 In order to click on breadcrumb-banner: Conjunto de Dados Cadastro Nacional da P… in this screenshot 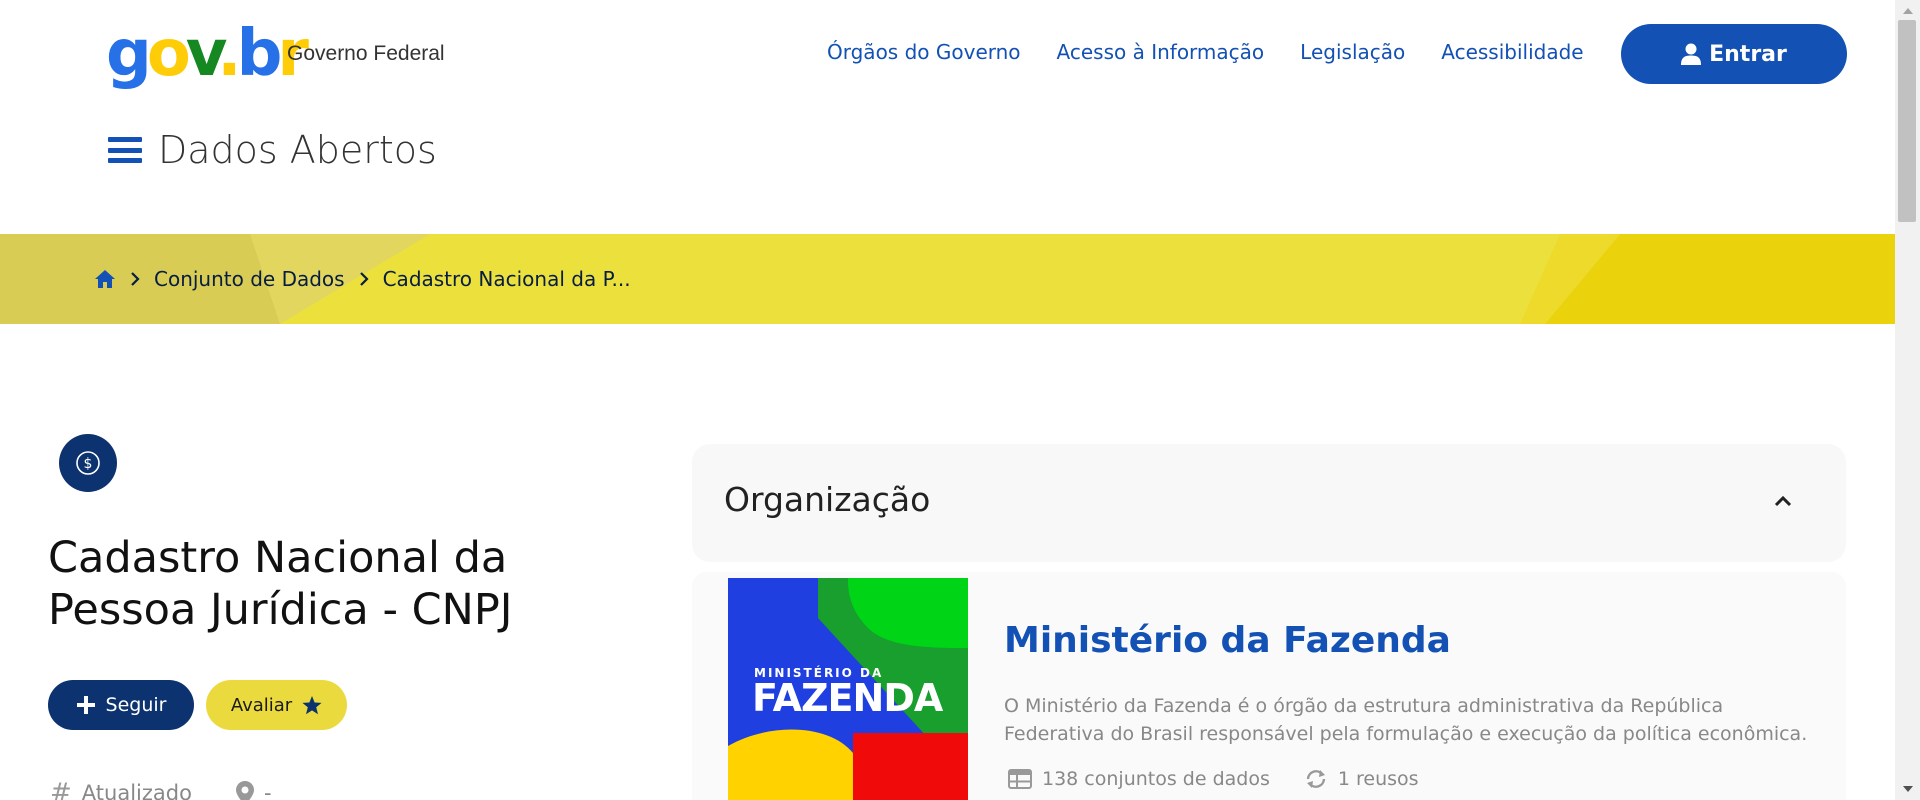, I will do `click(947, 279)`.